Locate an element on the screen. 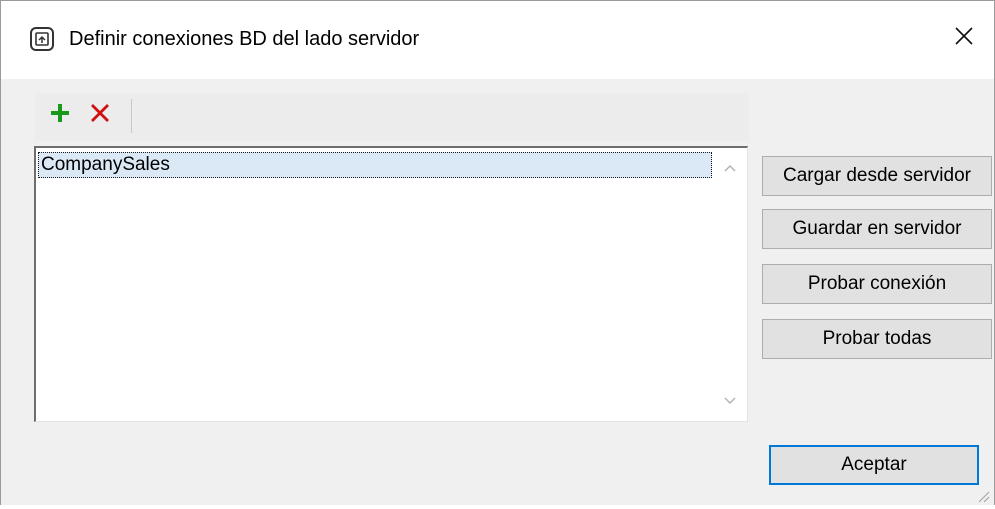 This screenshot has height=509, width=995. x-icon is located at coordinates (100, 116).